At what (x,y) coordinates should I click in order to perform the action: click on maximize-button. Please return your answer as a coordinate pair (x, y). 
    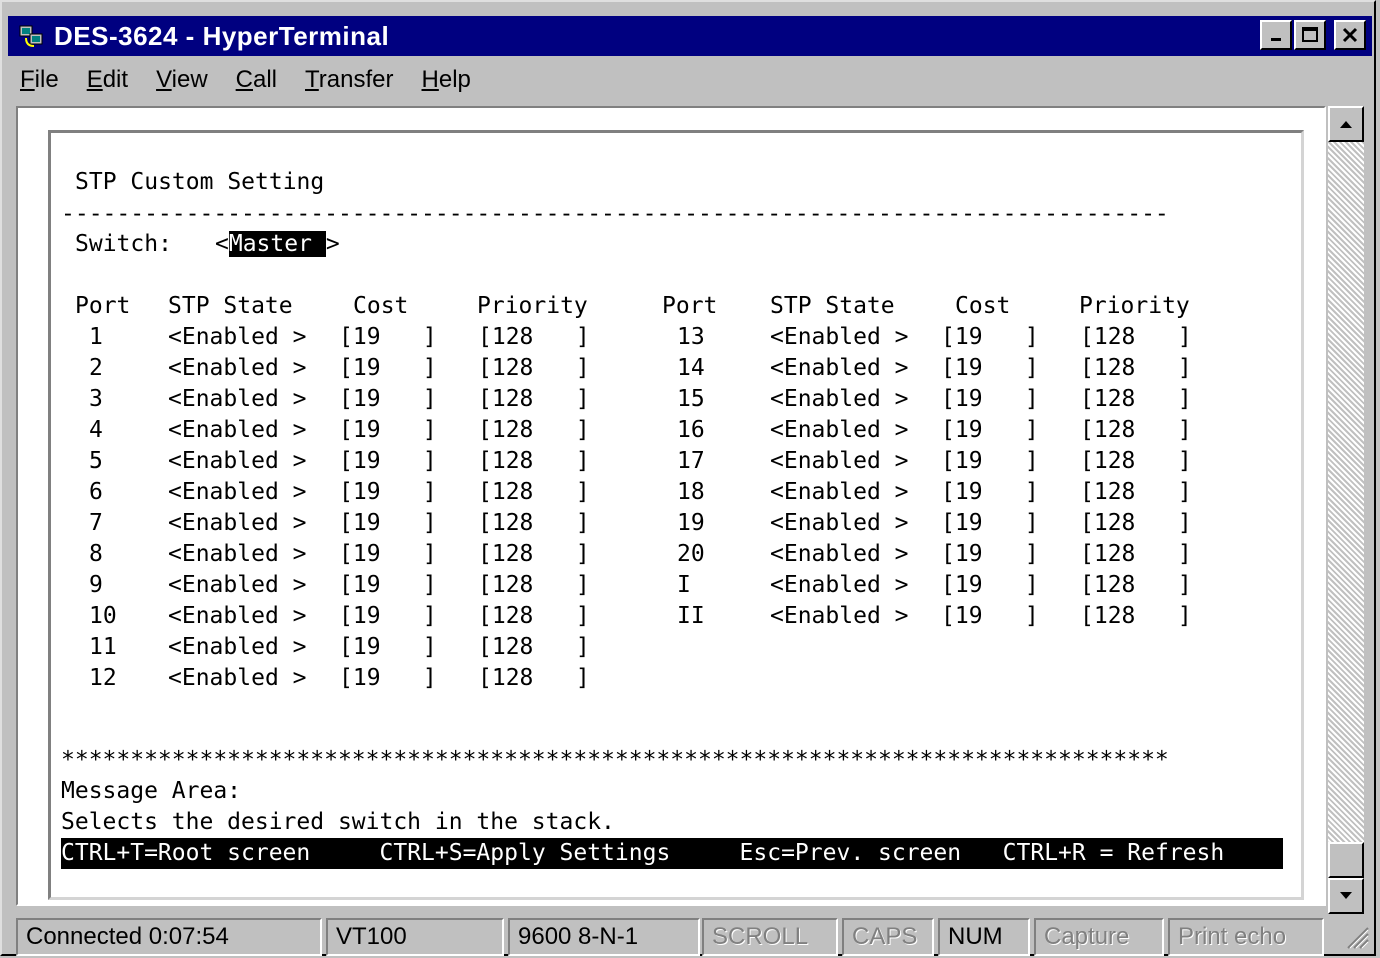
    Looking at the image, I should click on (1310, 35).